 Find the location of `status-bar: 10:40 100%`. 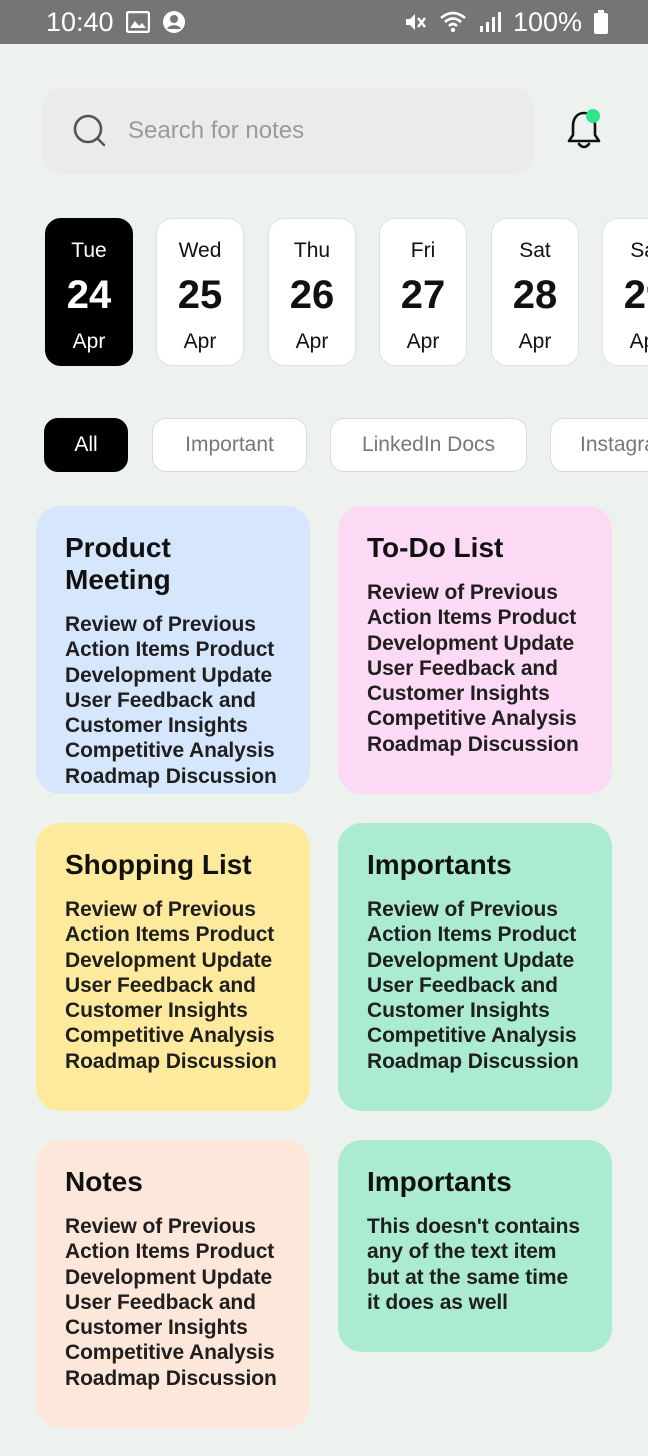

status-bar: 10:40 100% is located at coordinates (324, 22).